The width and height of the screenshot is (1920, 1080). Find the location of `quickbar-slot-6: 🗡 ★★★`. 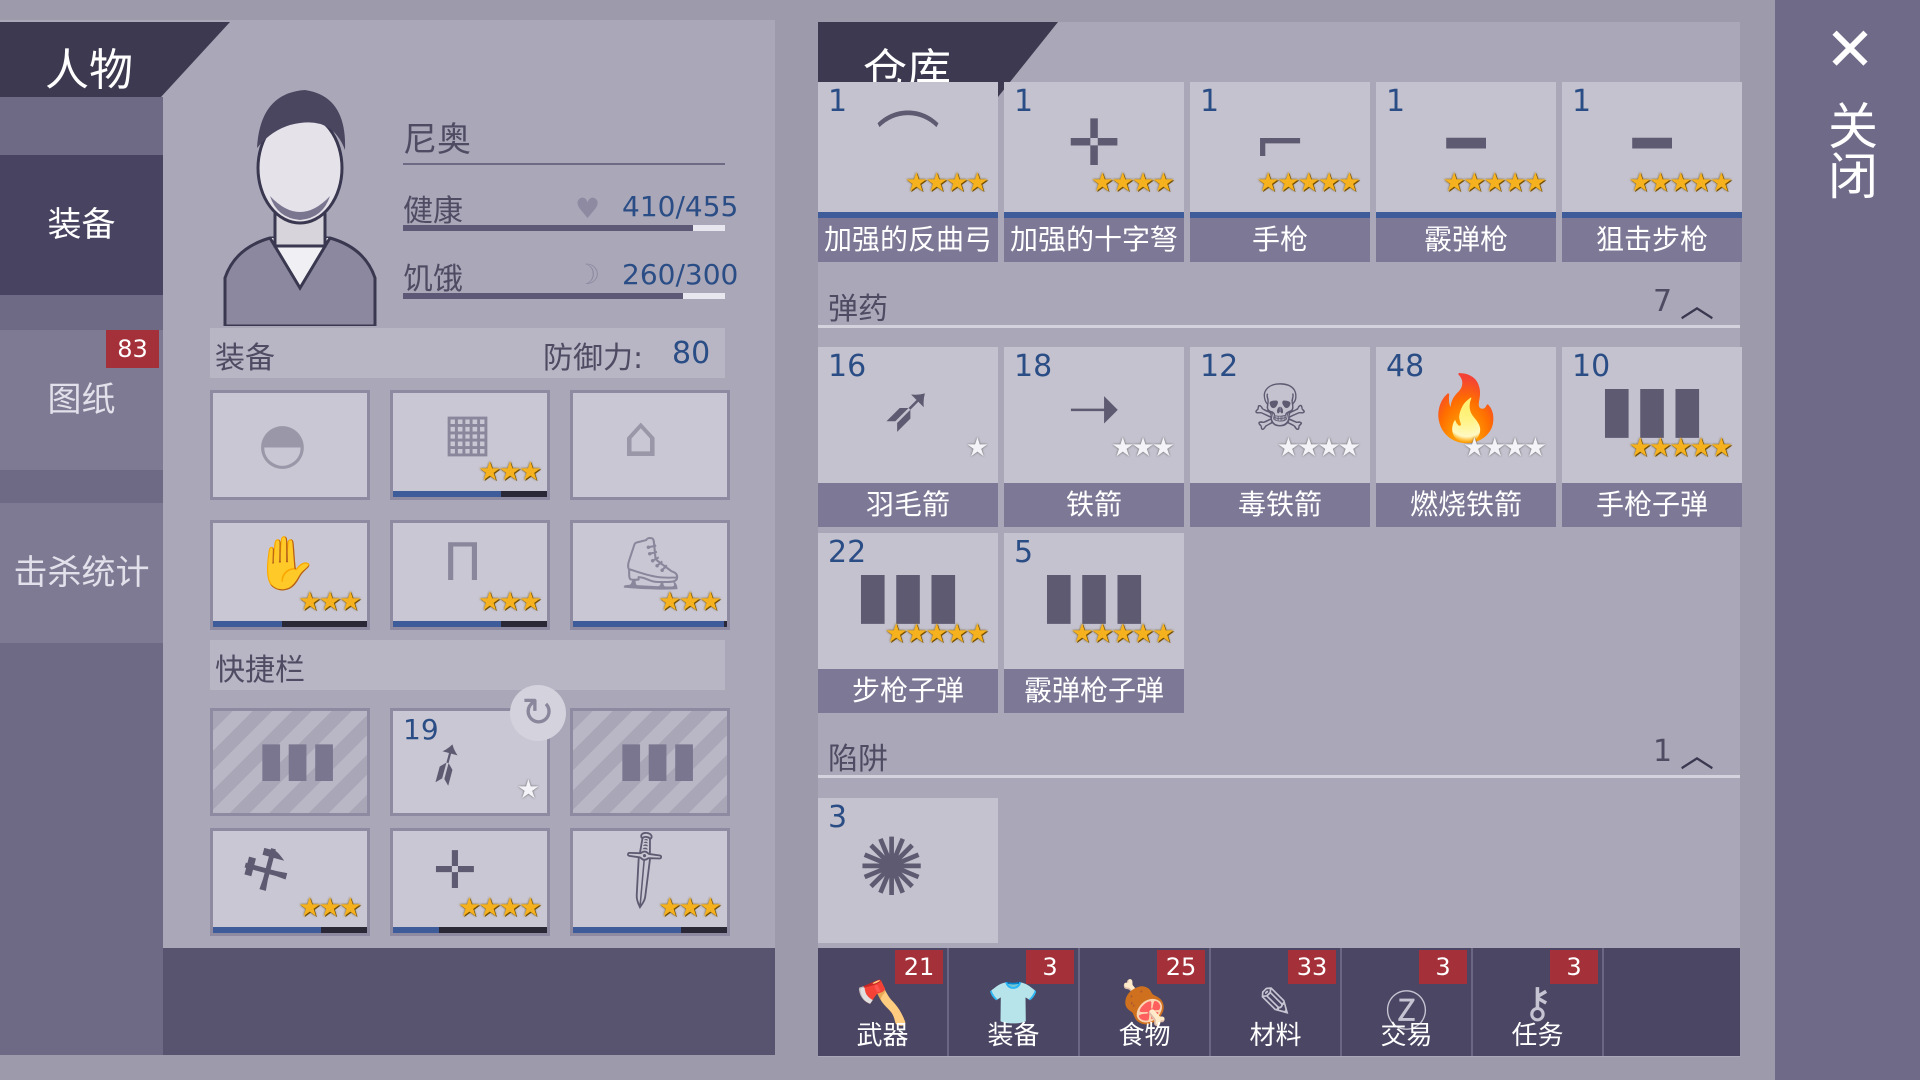

quickbar-slot-6: 🗡 ★★★ is located at coordinates (650, 879).